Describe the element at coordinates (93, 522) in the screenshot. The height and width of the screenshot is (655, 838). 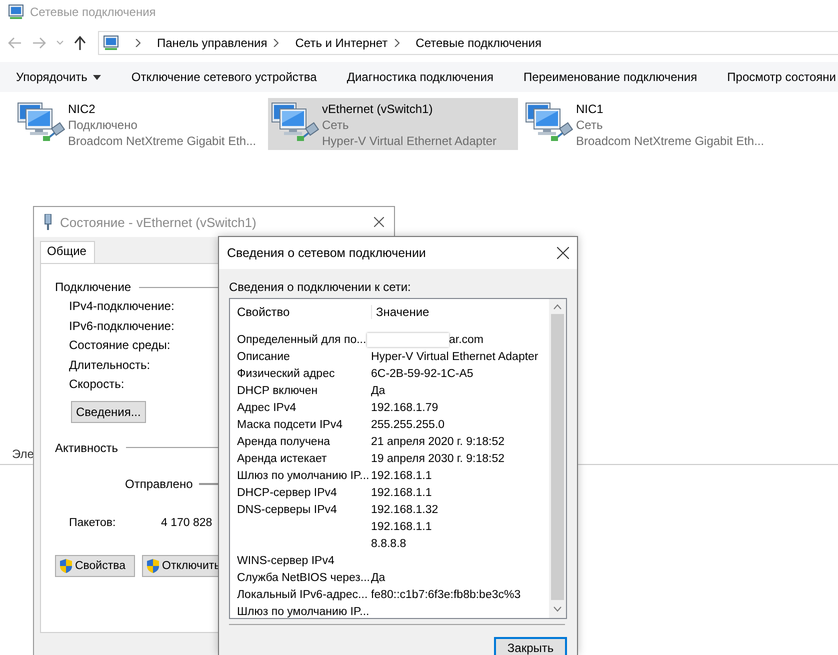
I see `row-label: Пакетов:` at that location.